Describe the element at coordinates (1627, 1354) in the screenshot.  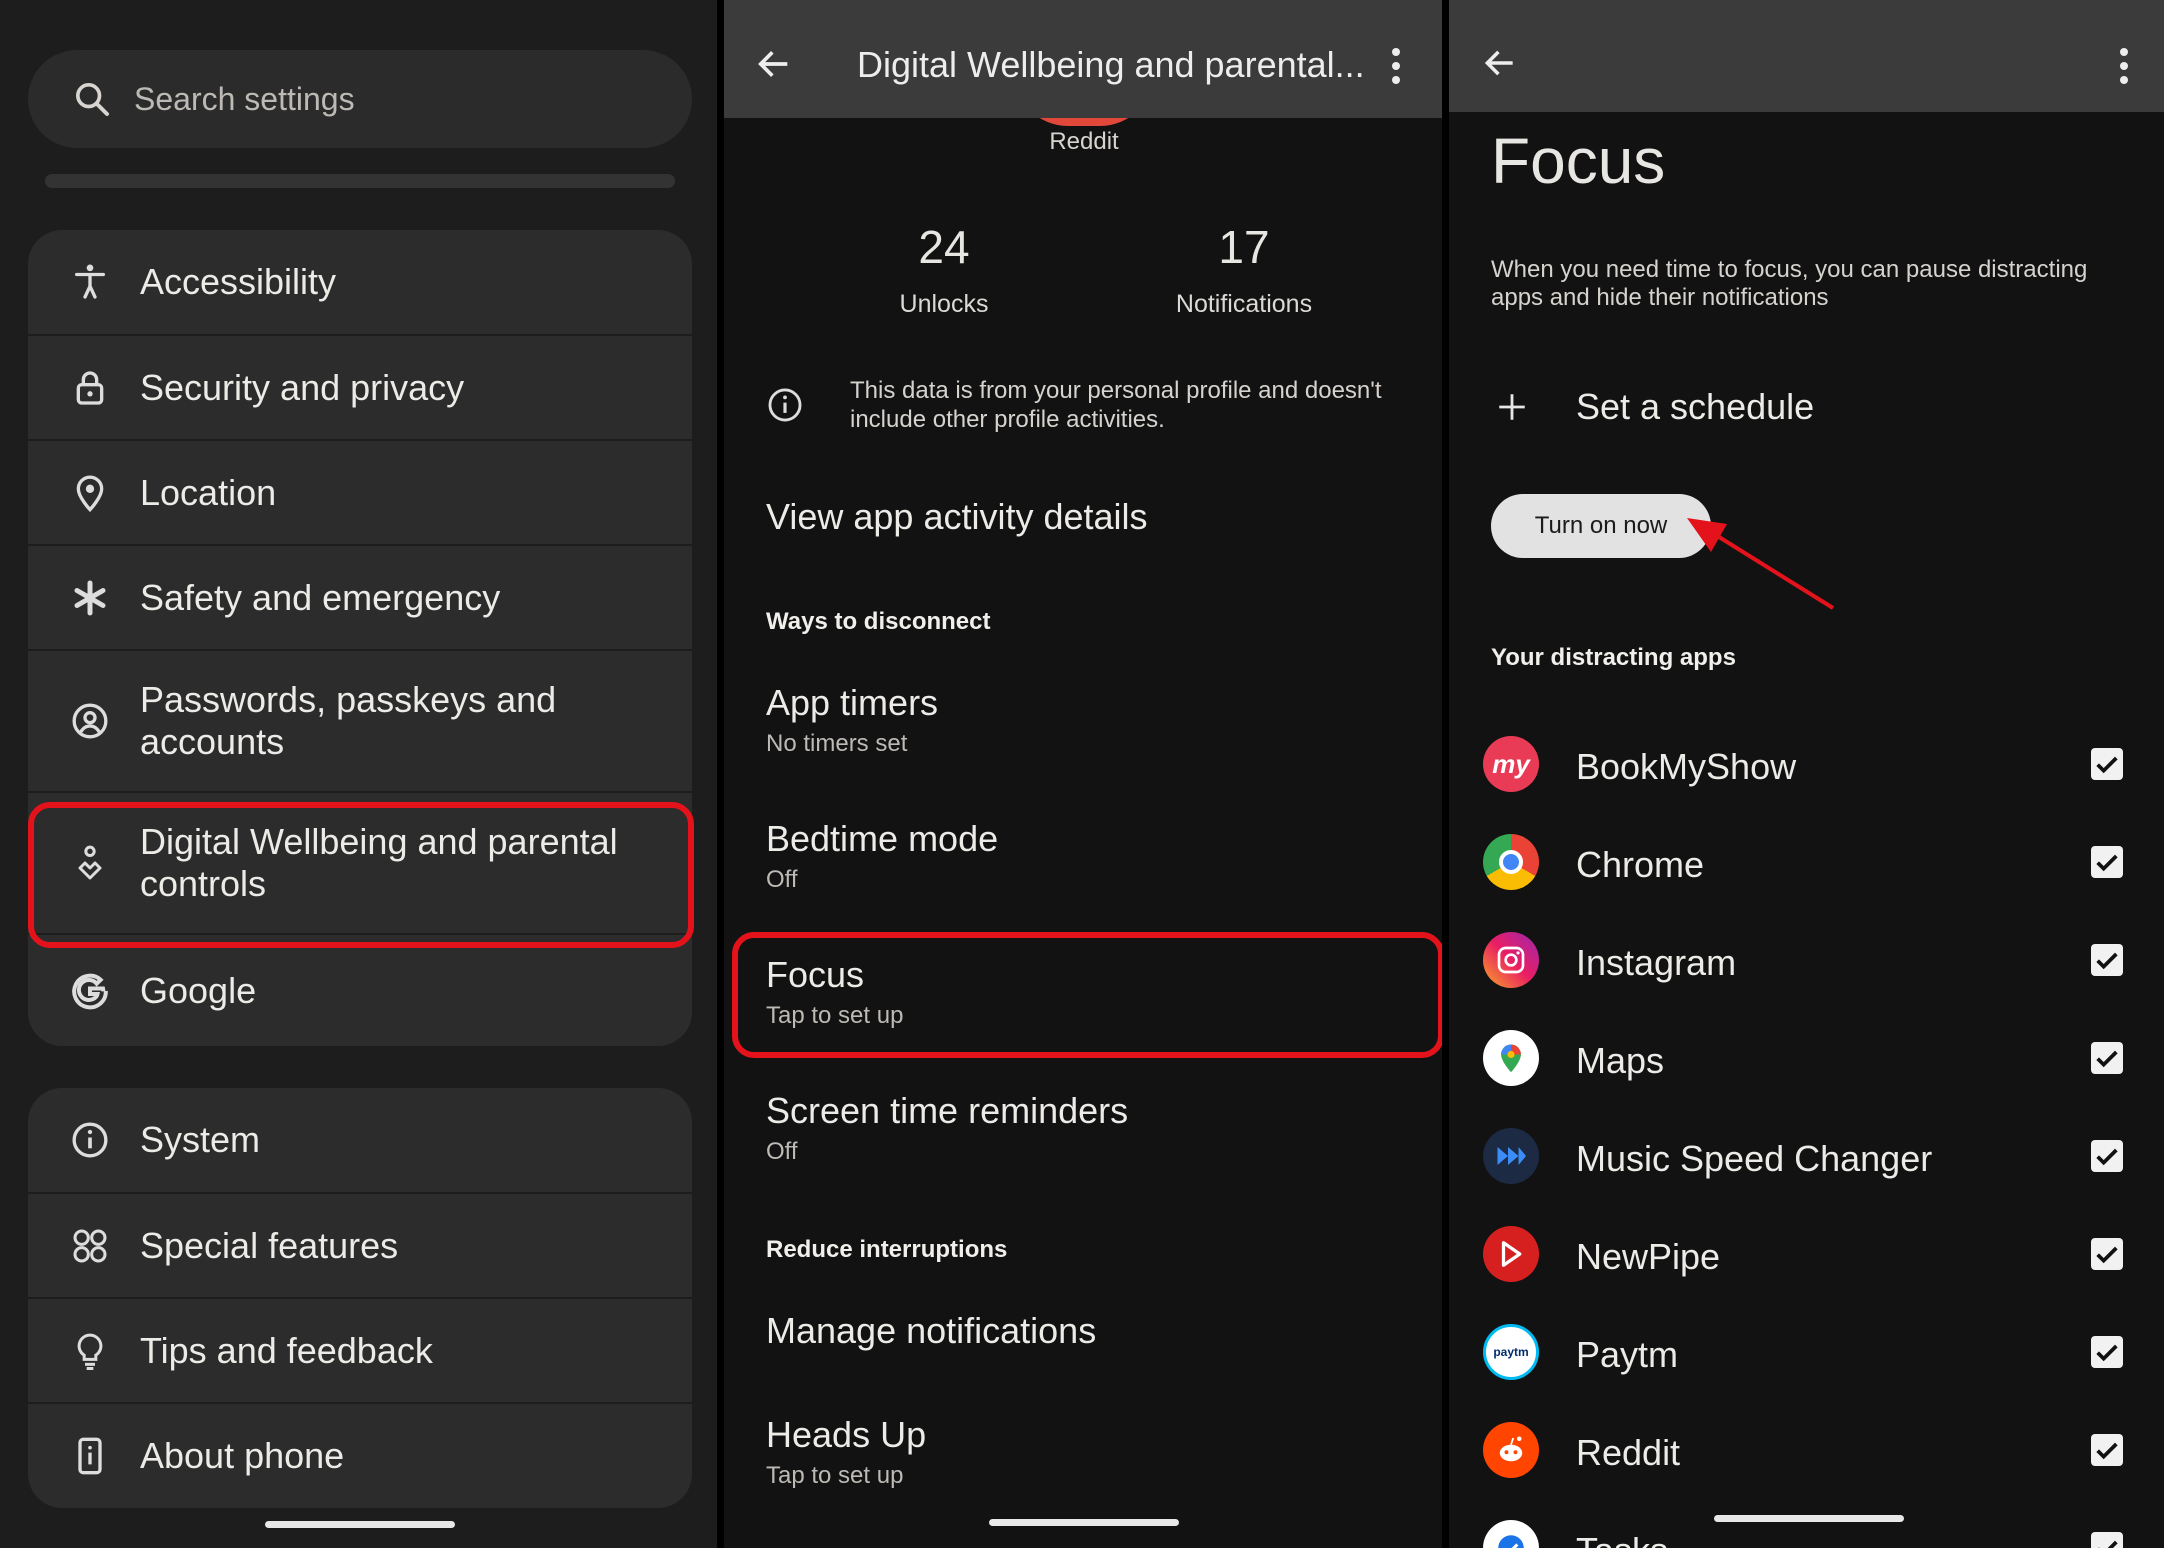
I see `app-name: Paytm` at that location.